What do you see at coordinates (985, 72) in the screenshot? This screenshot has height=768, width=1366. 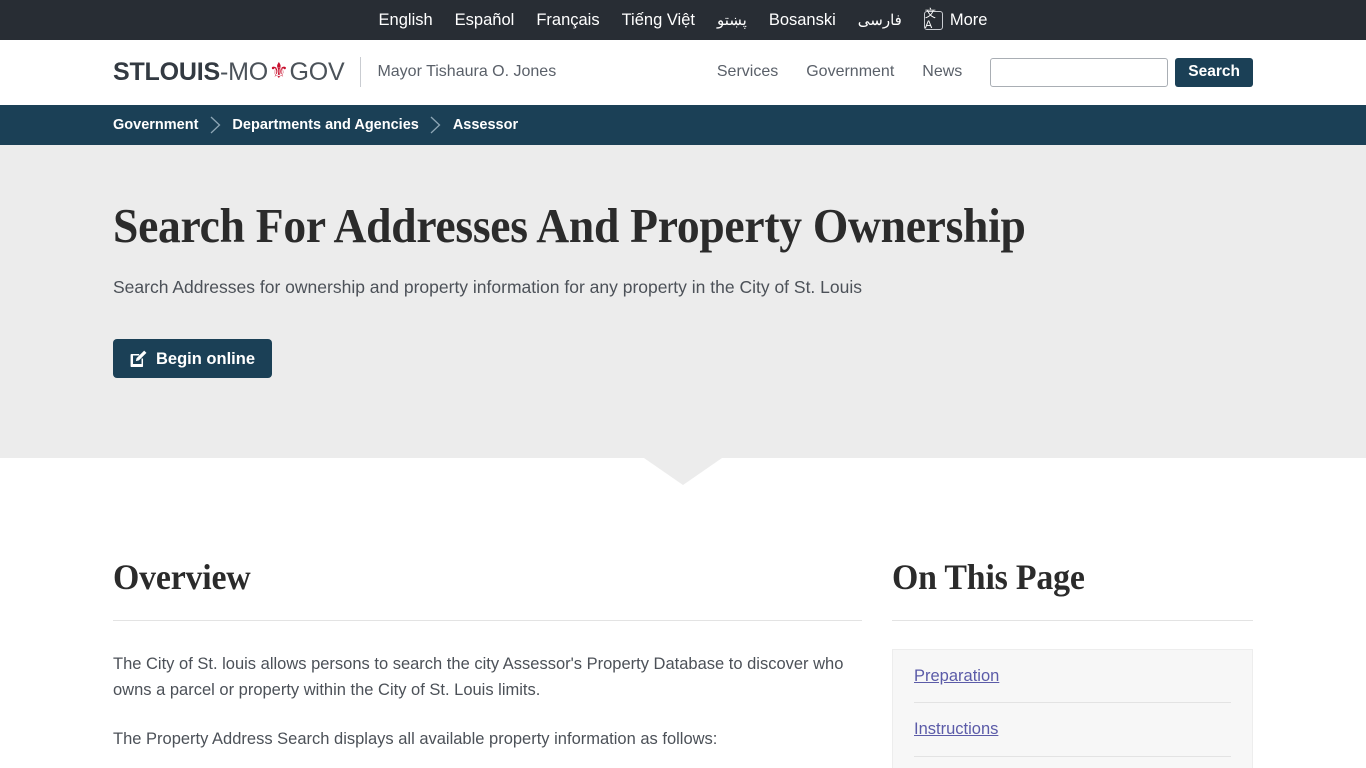 I see `masthead-right: Services Government News Search` at bounding box center [985, 72].